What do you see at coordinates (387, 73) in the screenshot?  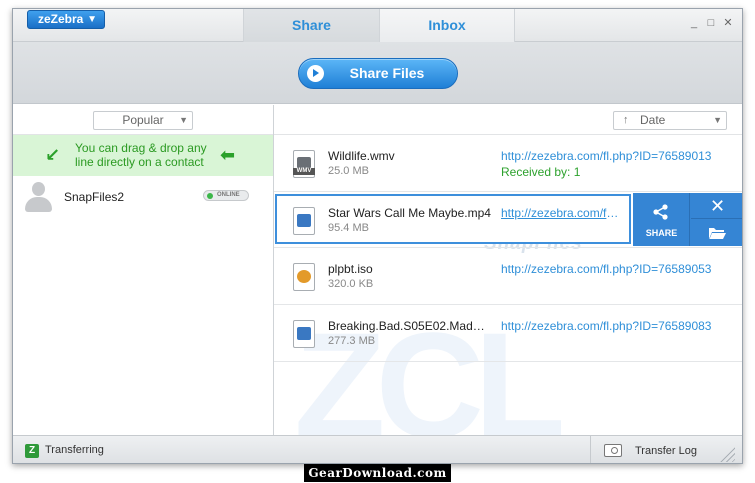 I see `share-files-label: Share Files` at bounding box center [387, 73].